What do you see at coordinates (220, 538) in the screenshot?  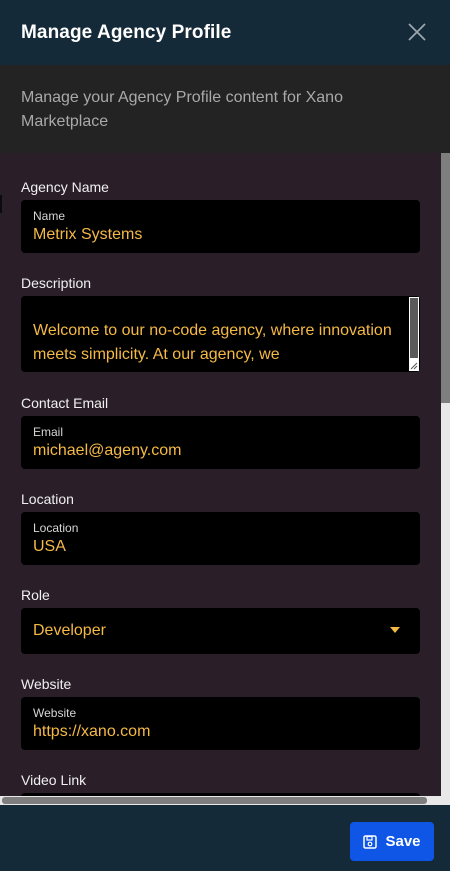 I see `location-field: Location USA` at bounding box center [220, 538].